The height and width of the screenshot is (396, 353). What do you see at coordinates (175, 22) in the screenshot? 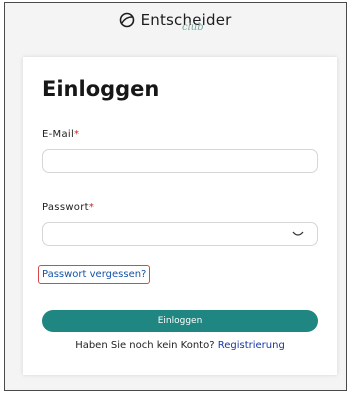
I see `brand-logo: Entscheider` at bounding box center [175, 22].